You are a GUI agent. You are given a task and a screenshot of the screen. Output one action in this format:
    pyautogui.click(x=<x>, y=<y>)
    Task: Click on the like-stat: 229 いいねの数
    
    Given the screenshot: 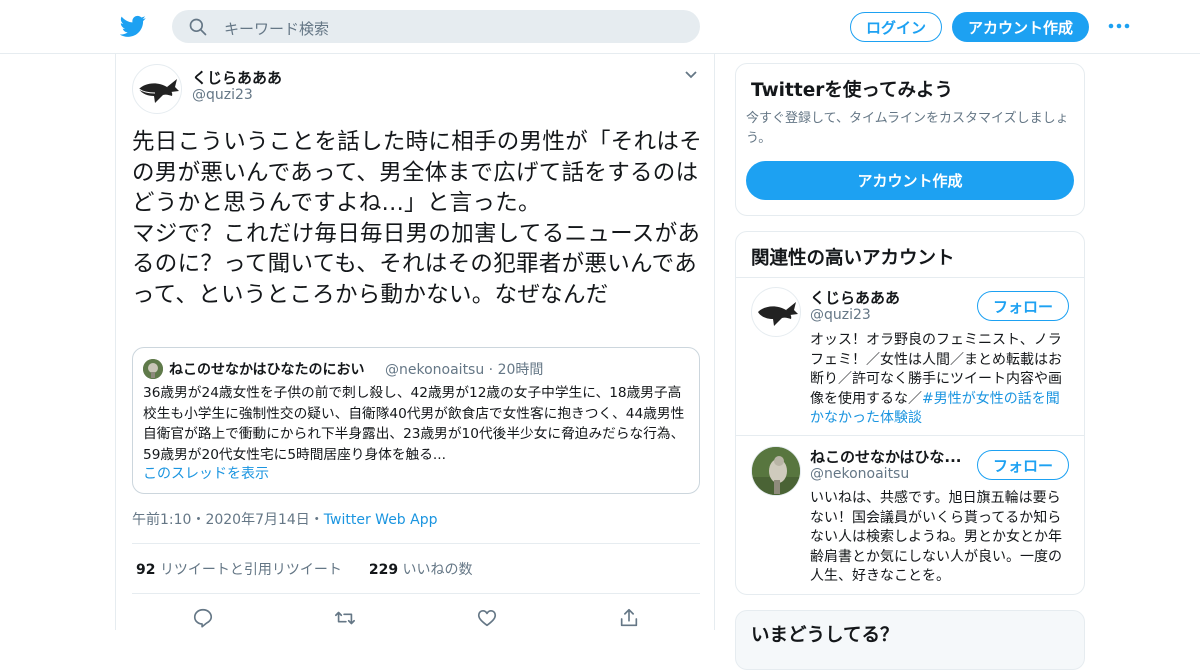 What is the action you would take?
    pyautogui.click(x=421, y=570)
    